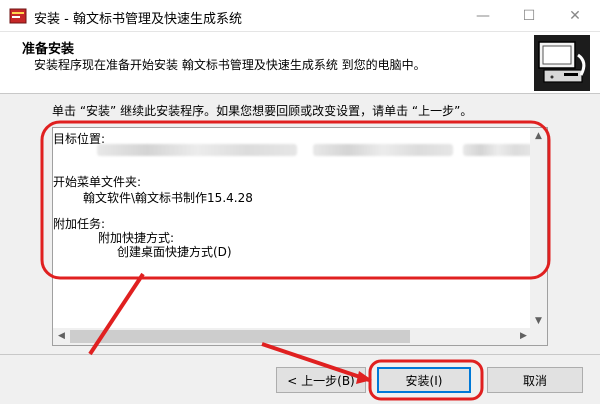 The image size is (600, 404). Describe the element at coordinates (97, 182) in the screenshot. I see `start-menu-label: 开始菜单文件夹:` at that location.